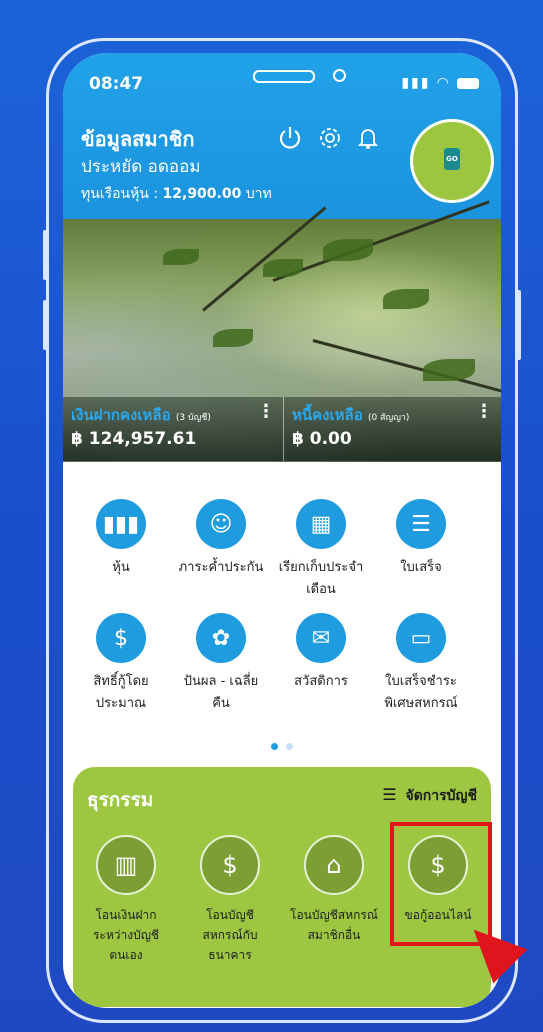 The image size is (543, 1032). Describe the element at coordinates (121, 524) in the screenshot. I see `bar-chart-icon: ▮▮▮` at that location.